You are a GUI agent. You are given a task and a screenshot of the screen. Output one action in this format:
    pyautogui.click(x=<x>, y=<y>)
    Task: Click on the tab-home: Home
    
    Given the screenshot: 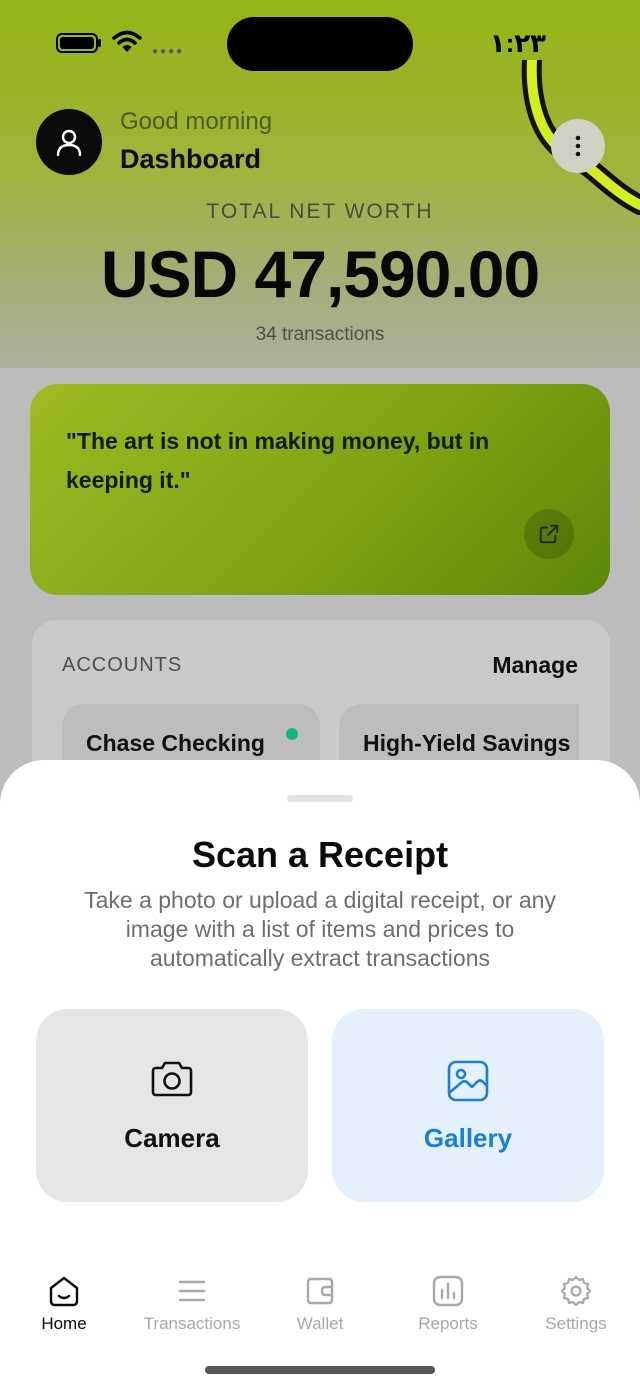 What is the action you would take?
    pyautogui.click(x=64, y=1307)
    